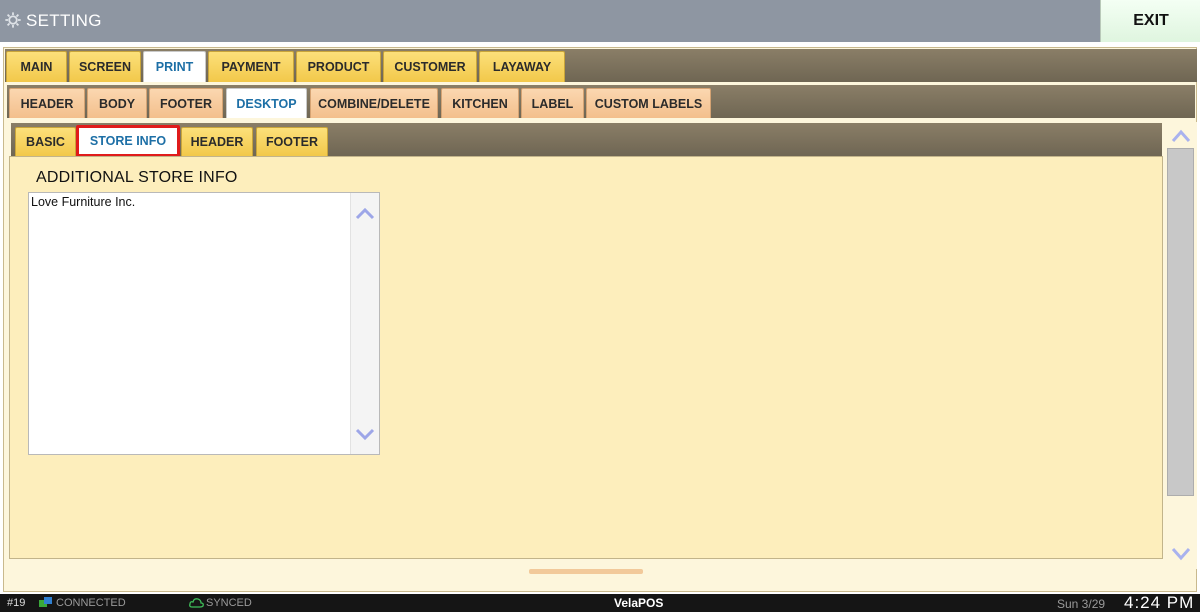 This screenshot has width=1200, height=613. Describe the element at coordinates (480, 103) in the screenshot. I see `tab-print-kitchen: KITCHEN` at that location.